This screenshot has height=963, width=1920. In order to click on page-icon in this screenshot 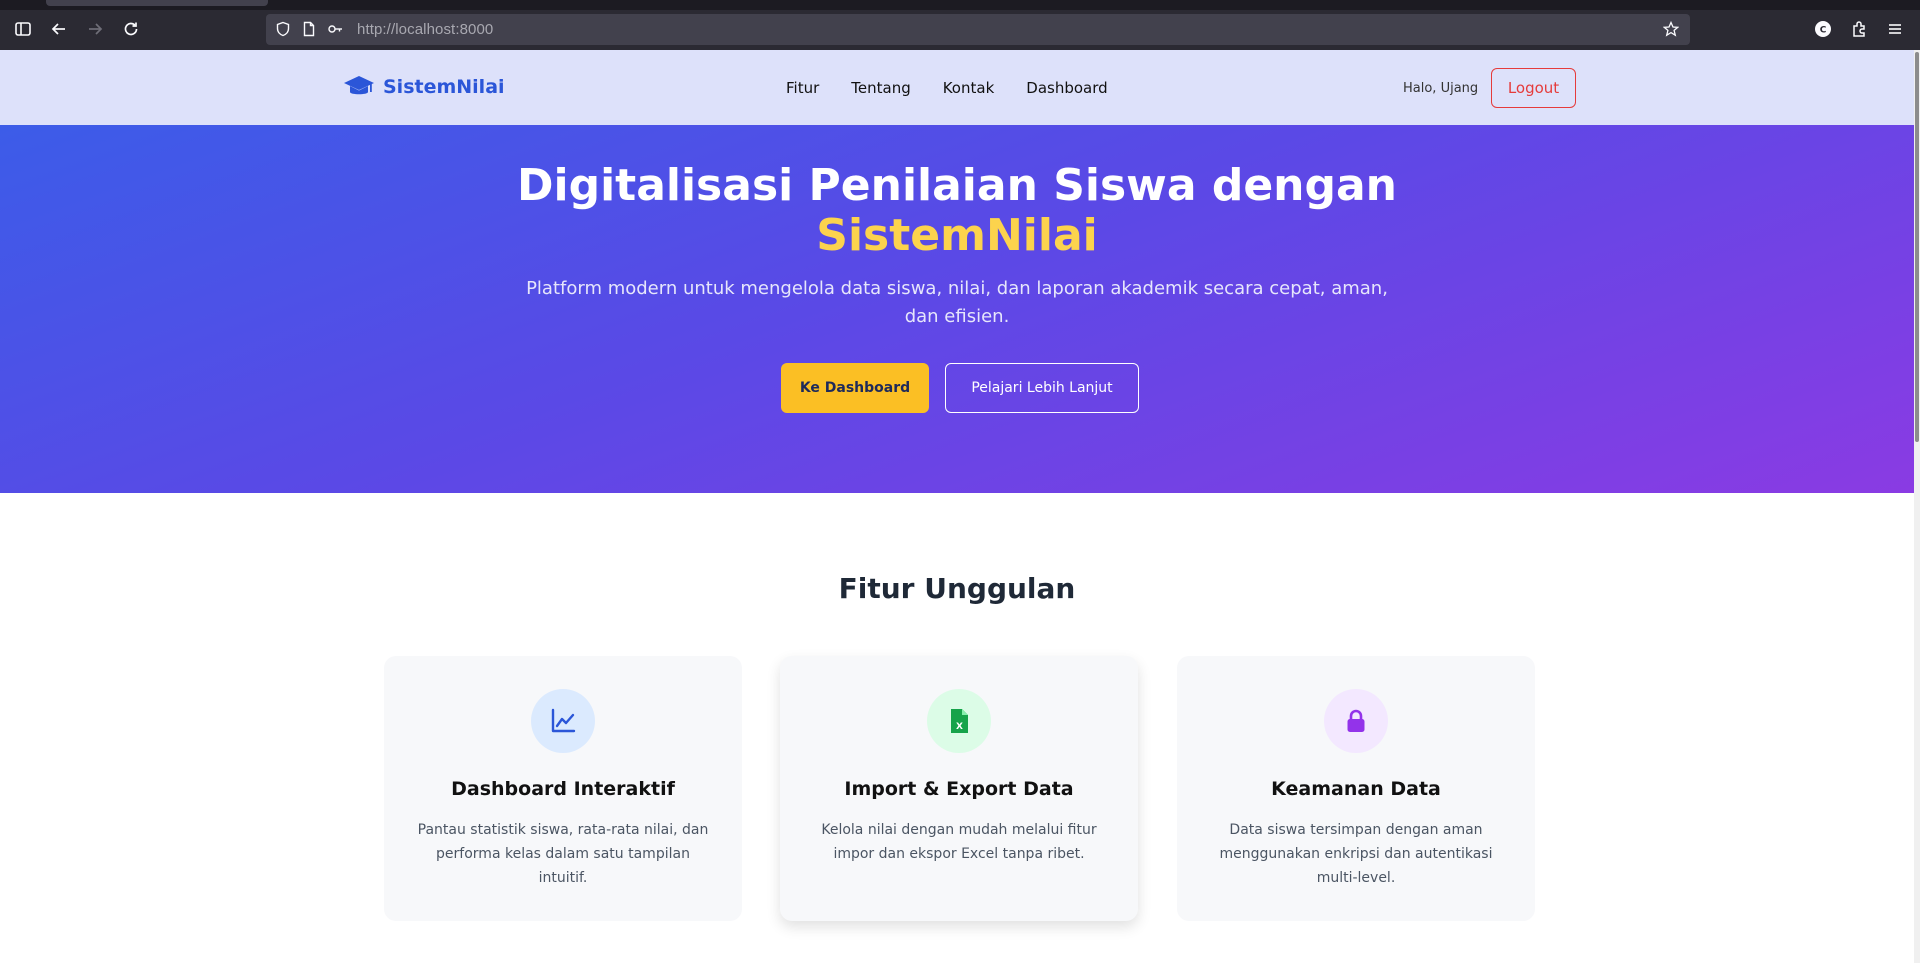, I will do `click(309, 29)`.